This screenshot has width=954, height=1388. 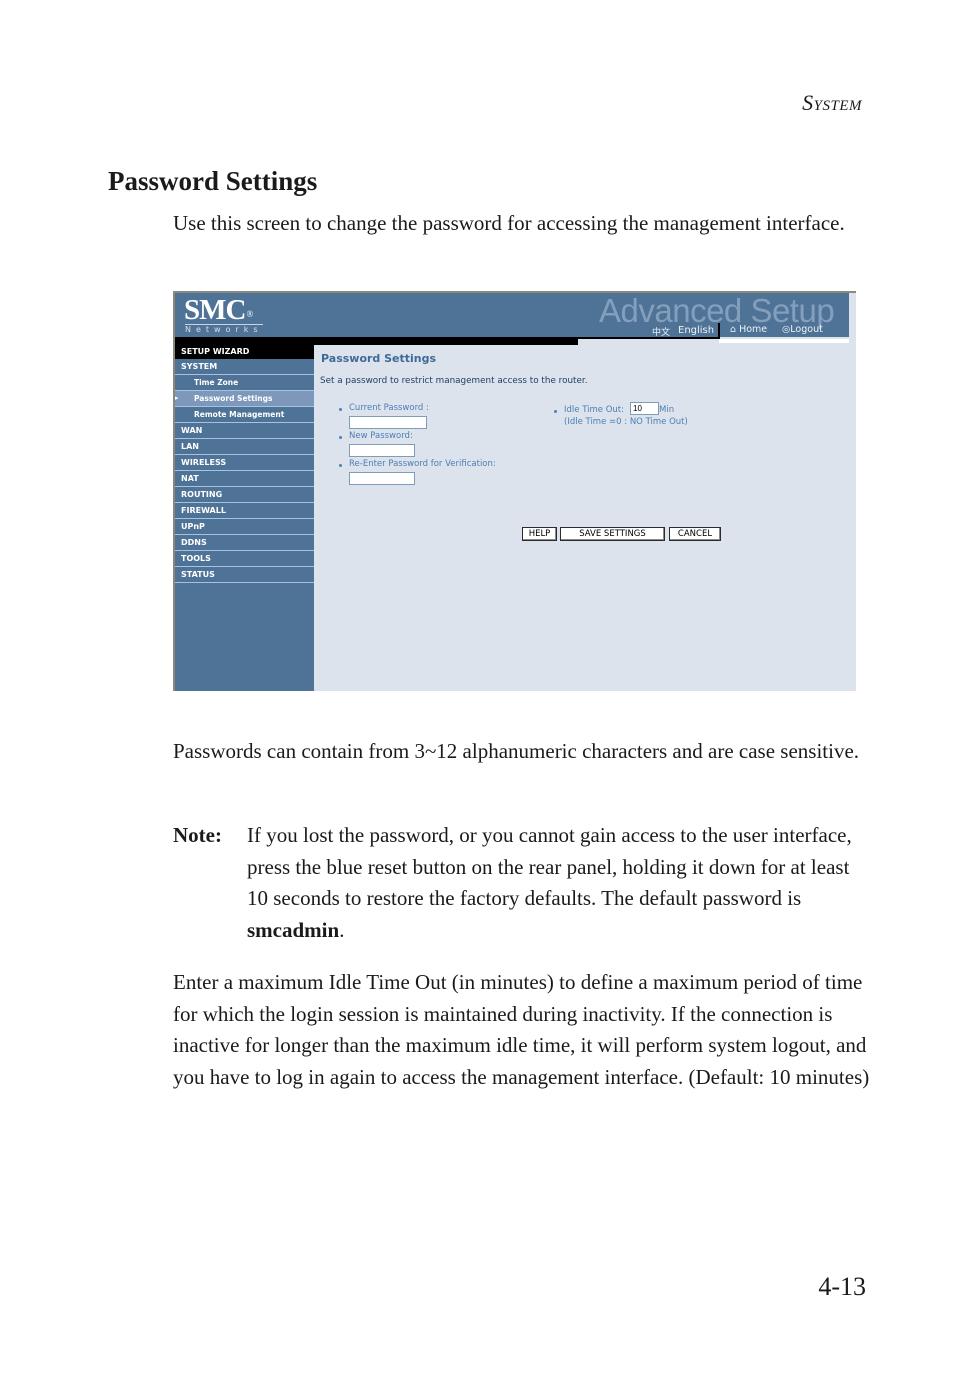 I want to click on note-text-end: ., so click(x=342, y=929).